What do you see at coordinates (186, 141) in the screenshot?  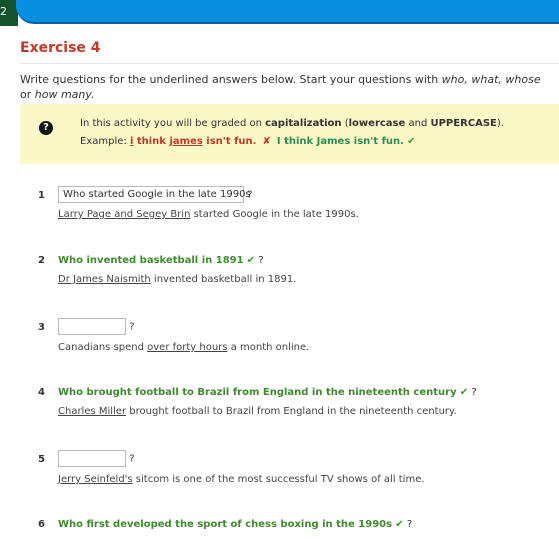 I see `bad-example-james: james` at bounding box center [186, 141].